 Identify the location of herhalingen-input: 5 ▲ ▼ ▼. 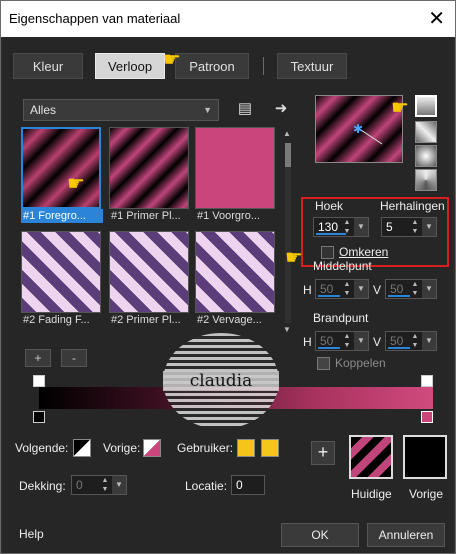
(409, 227).